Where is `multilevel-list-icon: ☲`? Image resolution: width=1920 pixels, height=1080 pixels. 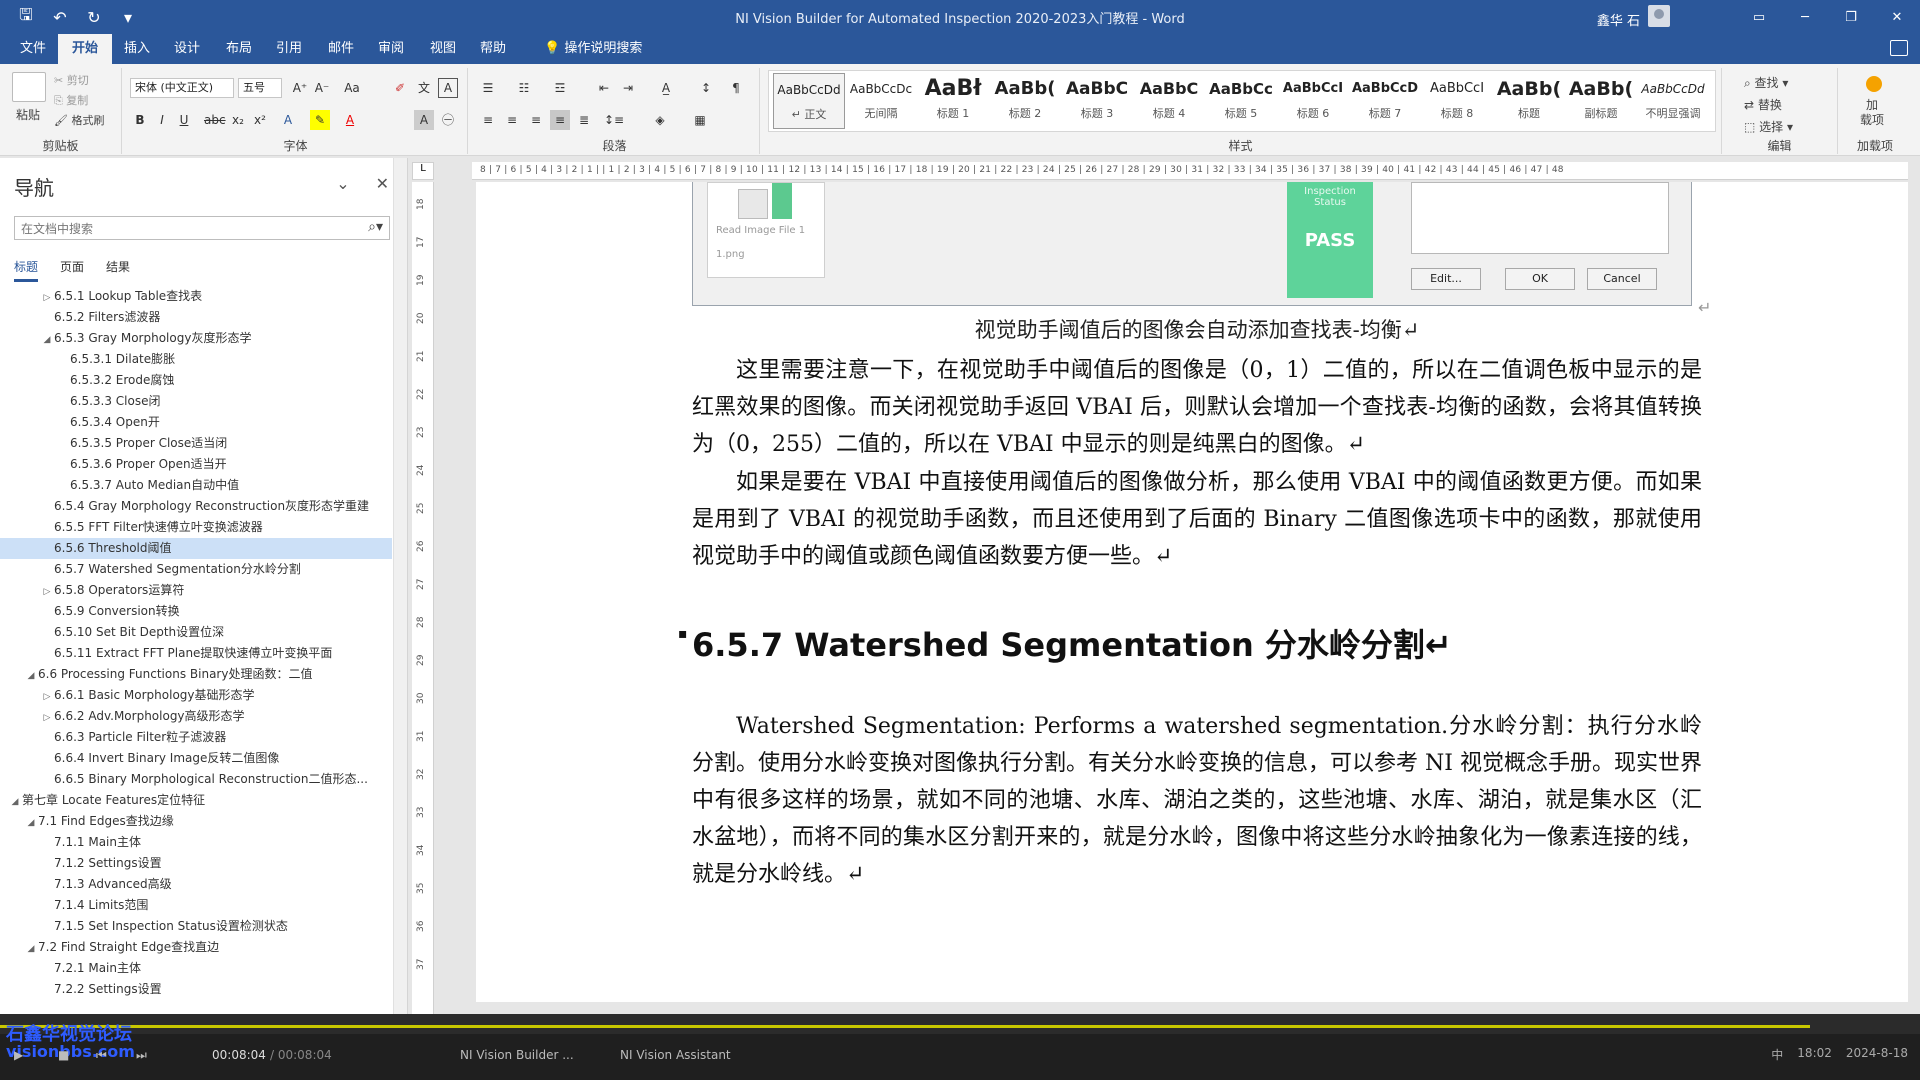 multilevel-list-icon: ☲ is located at coordinates (560, 88).